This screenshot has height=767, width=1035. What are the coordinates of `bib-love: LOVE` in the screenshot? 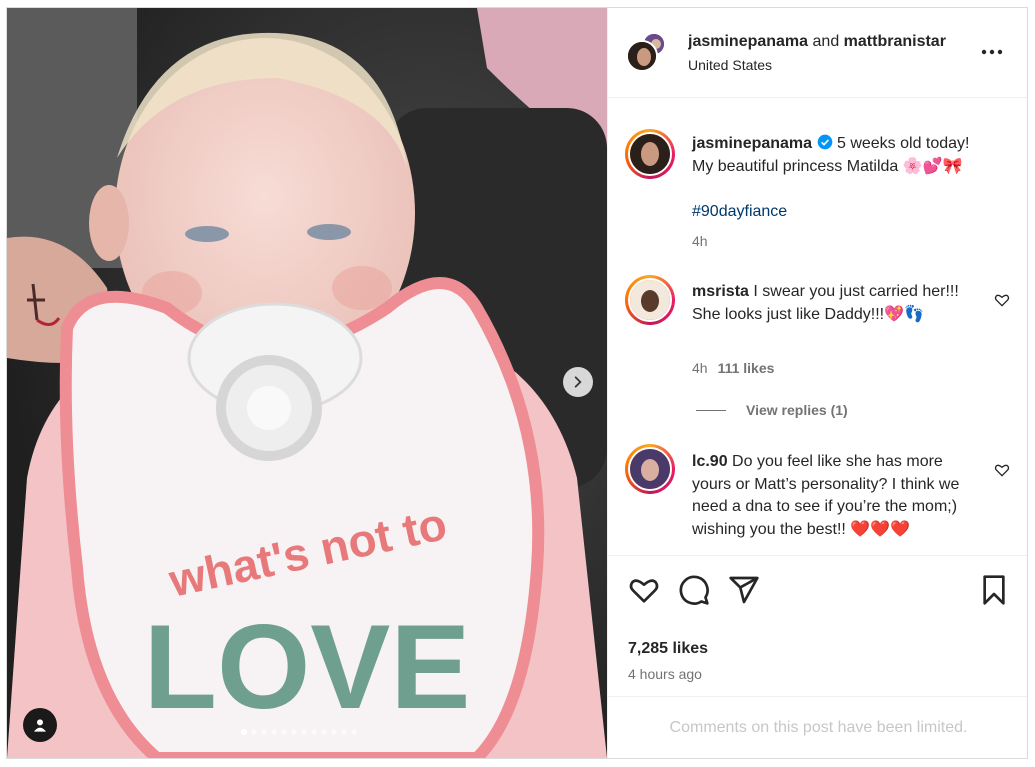 It's located at (307, 667).